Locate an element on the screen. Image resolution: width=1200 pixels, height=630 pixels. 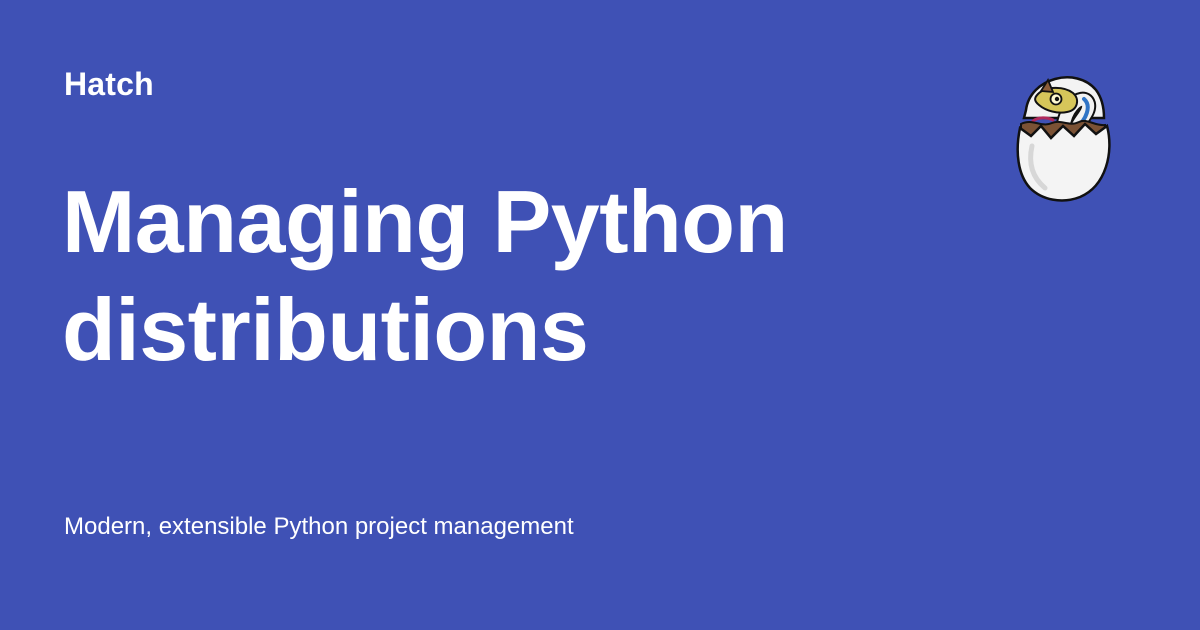
page-title-line-1: Managing Python is located at coordinates (425, 221).